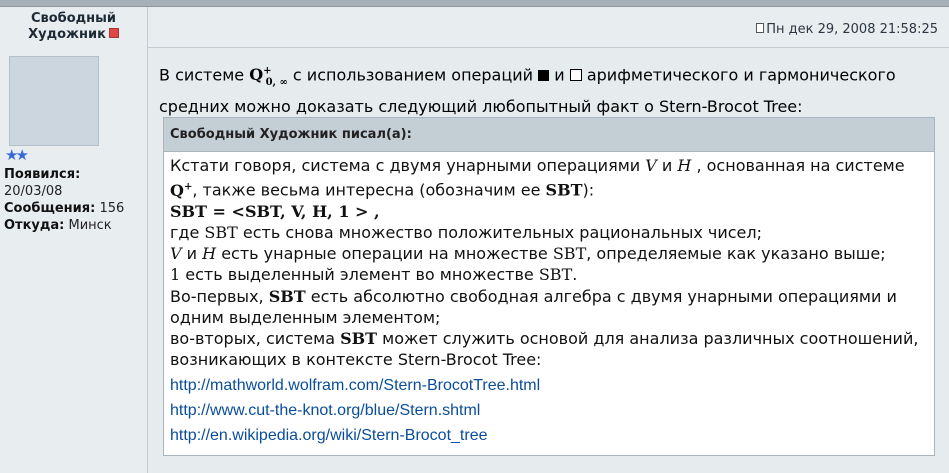 Image resolution: width=949 pixels, height=473 pixels. Describe the element at coordinates (175, 275) in the screenshot. I see `math-one: 1` at that location.